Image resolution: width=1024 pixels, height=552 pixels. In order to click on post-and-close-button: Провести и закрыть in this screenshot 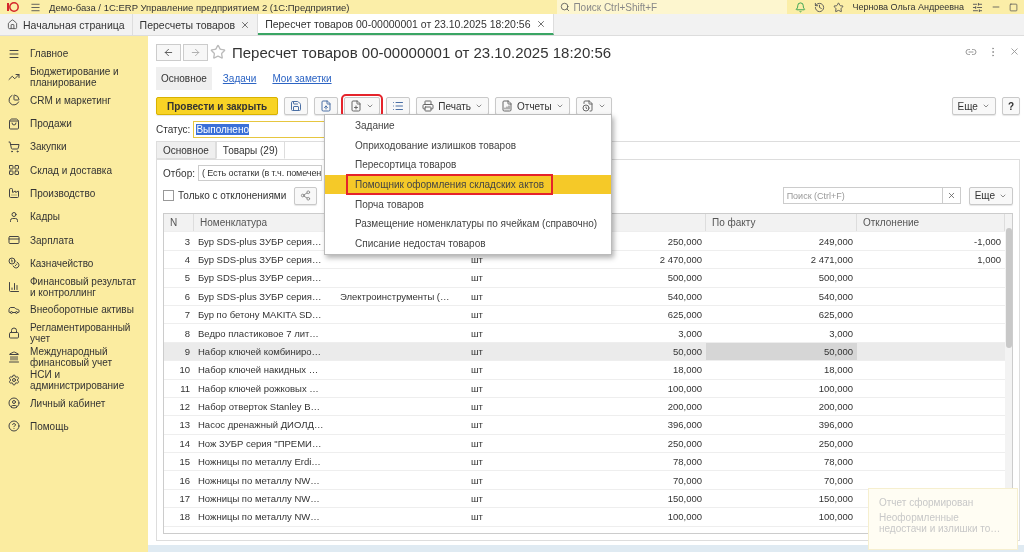, I will do `click(217, 106)`.